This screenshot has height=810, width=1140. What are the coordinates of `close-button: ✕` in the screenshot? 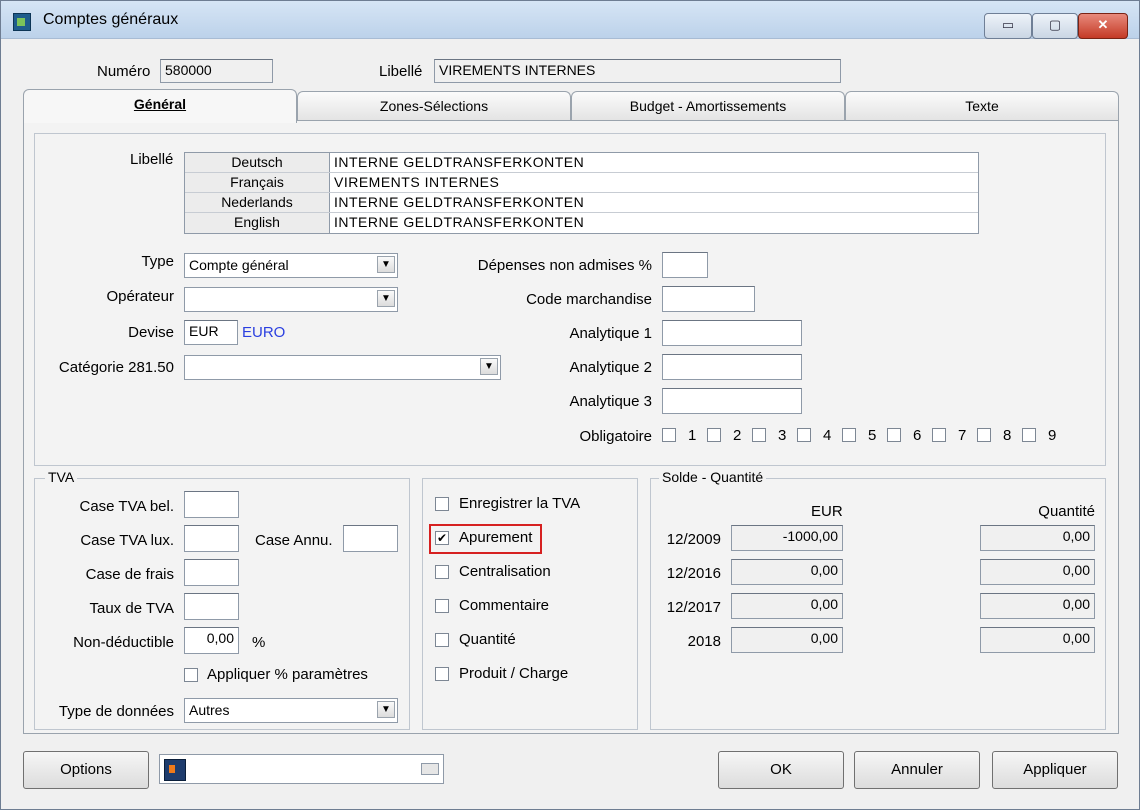 It's located at (1103, 26).